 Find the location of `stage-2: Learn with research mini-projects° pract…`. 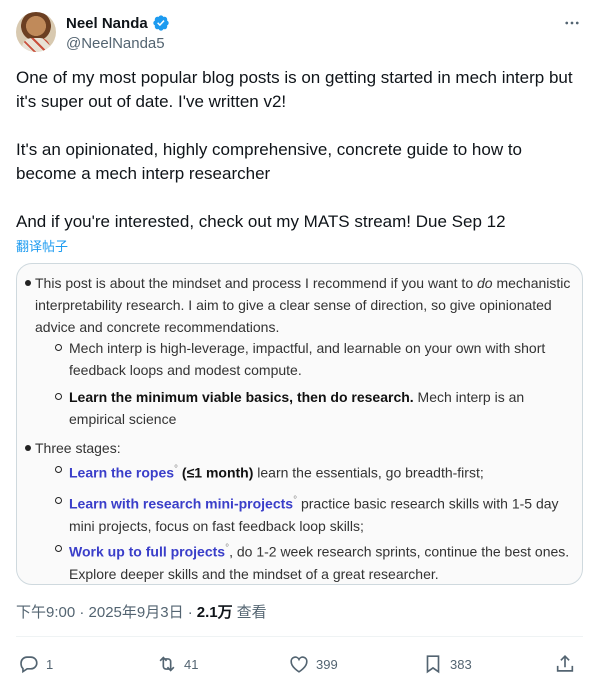

stage-2: Learn with research mini-projects° pract… is located at coordinates (314, 514).